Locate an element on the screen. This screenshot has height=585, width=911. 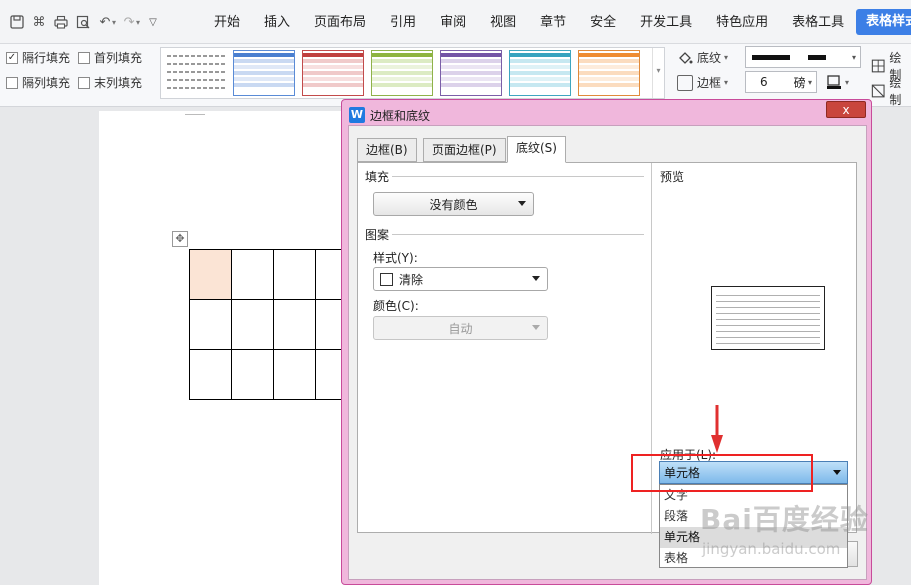
tab-shading: 底纹(S) is located at coordinates (536, 149).